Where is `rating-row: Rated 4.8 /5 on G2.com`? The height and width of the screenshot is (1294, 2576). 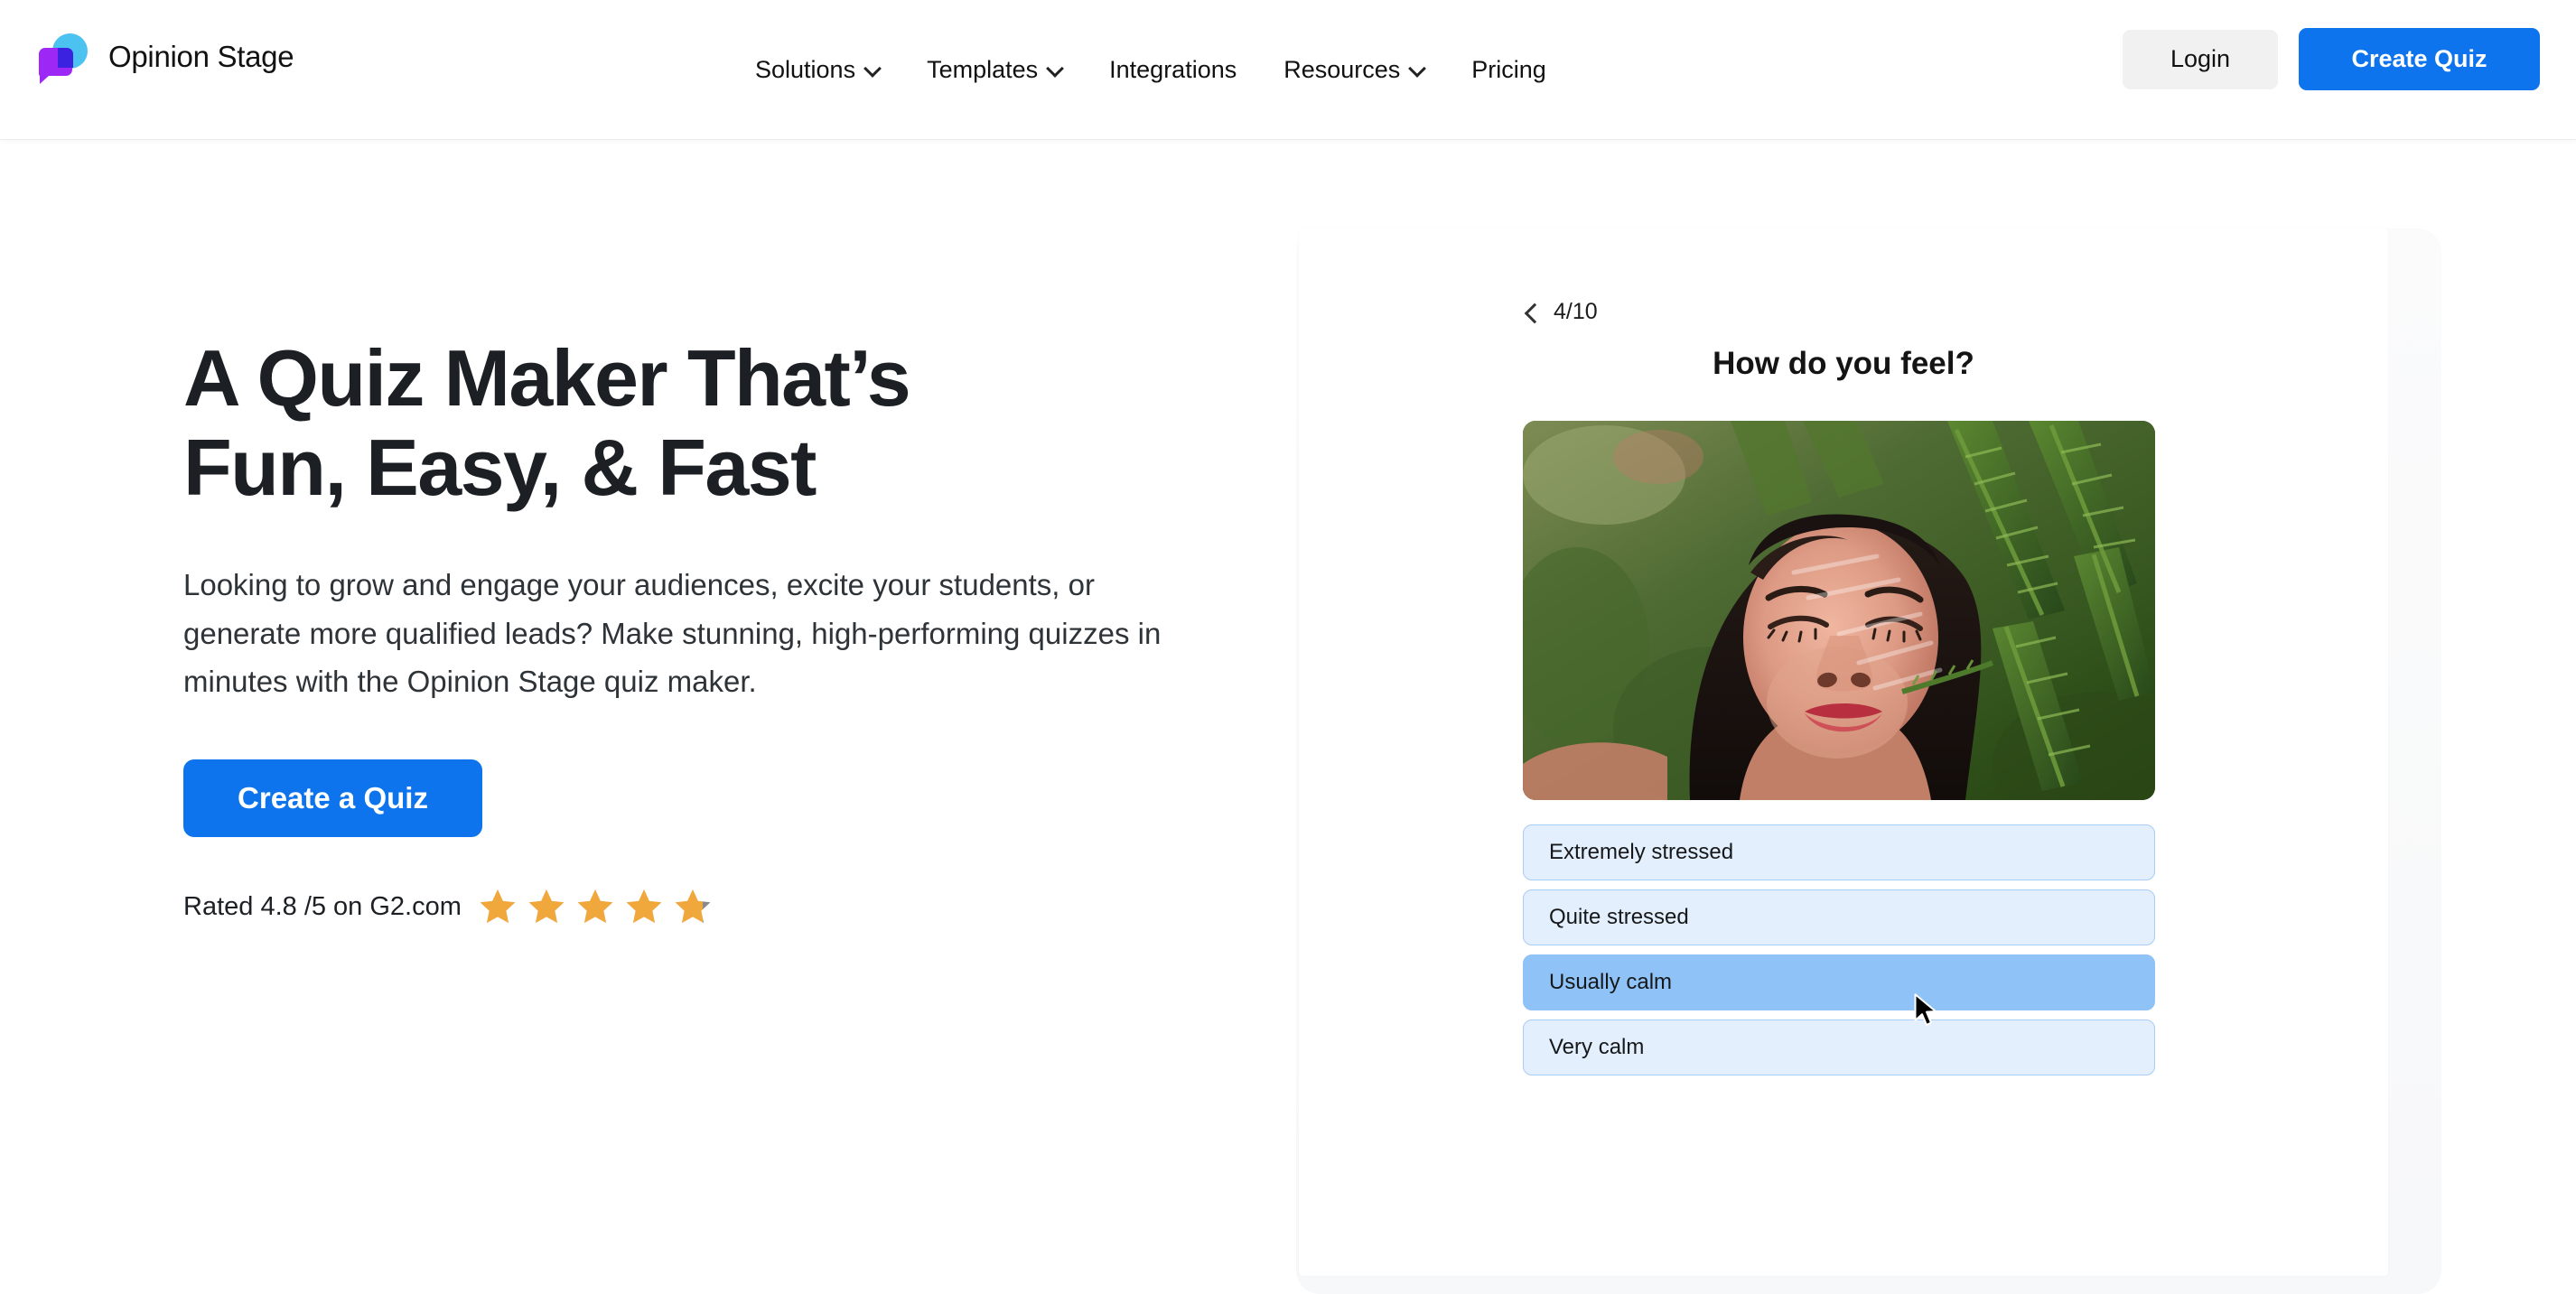
rating-row: Rated 4.8 /5 on G2.com is located at coordinates (689, 907).